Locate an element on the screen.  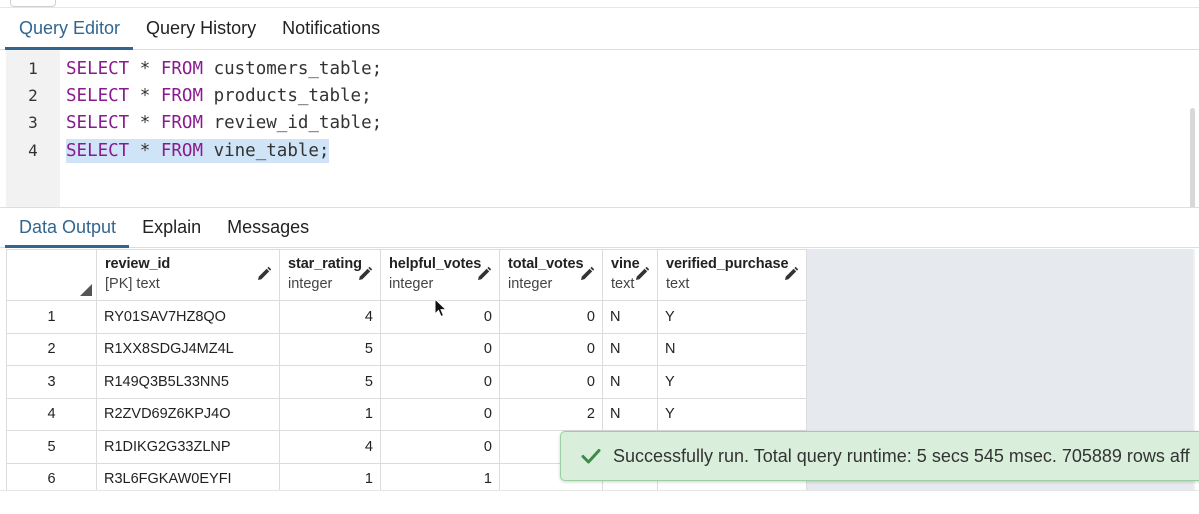
column-name: verified_purchase is located at coordinates (727, 264).